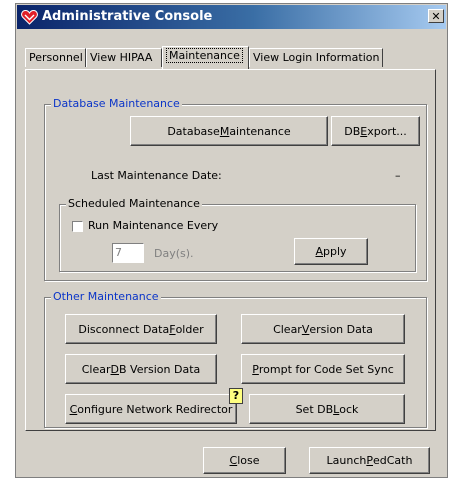  What do you see at coordinates (305, 329) in the screenshot?
I see `clear-version-data-accel: V` at bounding box center [305, 329].